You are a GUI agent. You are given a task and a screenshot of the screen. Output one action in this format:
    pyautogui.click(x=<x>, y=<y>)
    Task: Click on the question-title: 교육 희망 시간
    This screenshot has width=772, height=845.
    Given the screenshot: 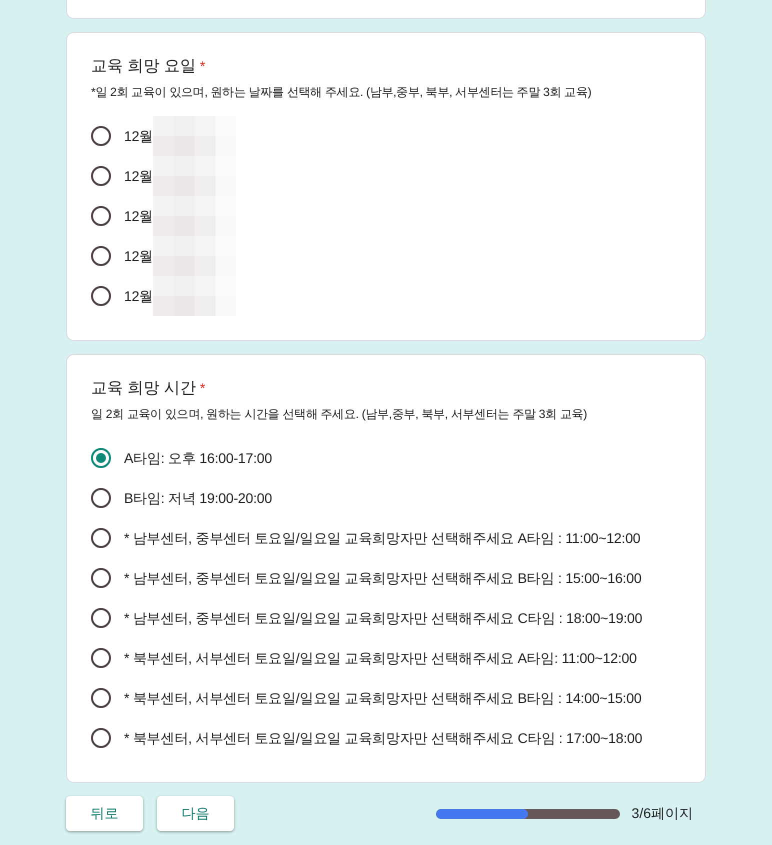 What is the action you would take?
    pyautogui.click(x=143, y=389)
    